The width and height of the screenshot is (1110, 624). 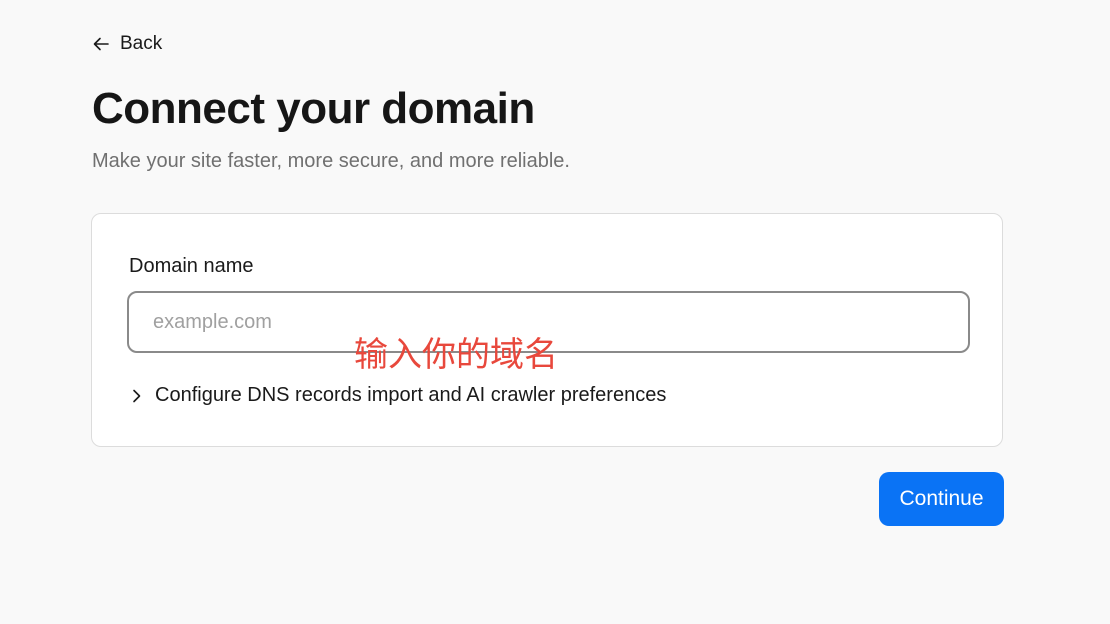 What do you see at coordinates (101, 44) in the screenshot?
I see `arrow-left-icon` at bounding box center [101, 44].